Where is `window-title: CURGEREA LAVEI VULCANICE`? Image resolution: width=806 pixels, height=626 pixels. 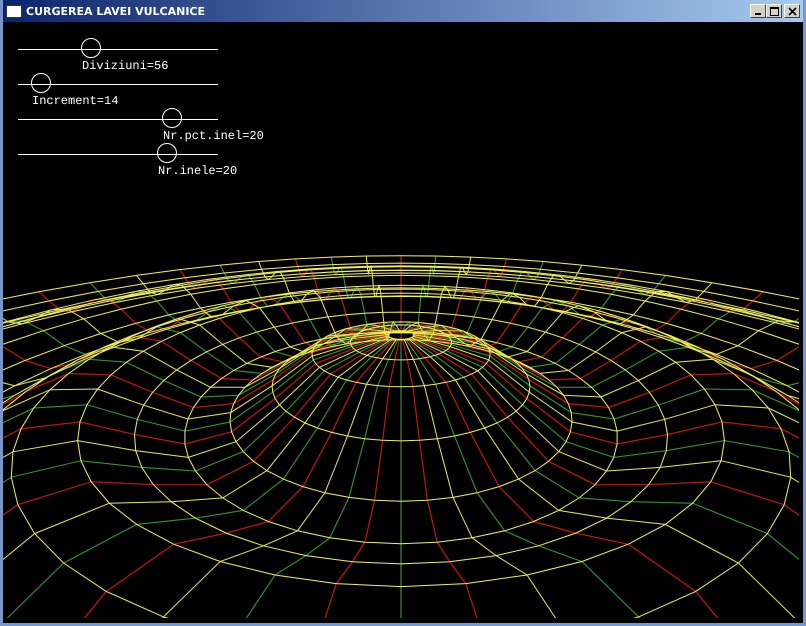
window-title: CURGEREA LAVEI VULCANICE is located at coordinates (116, 11).